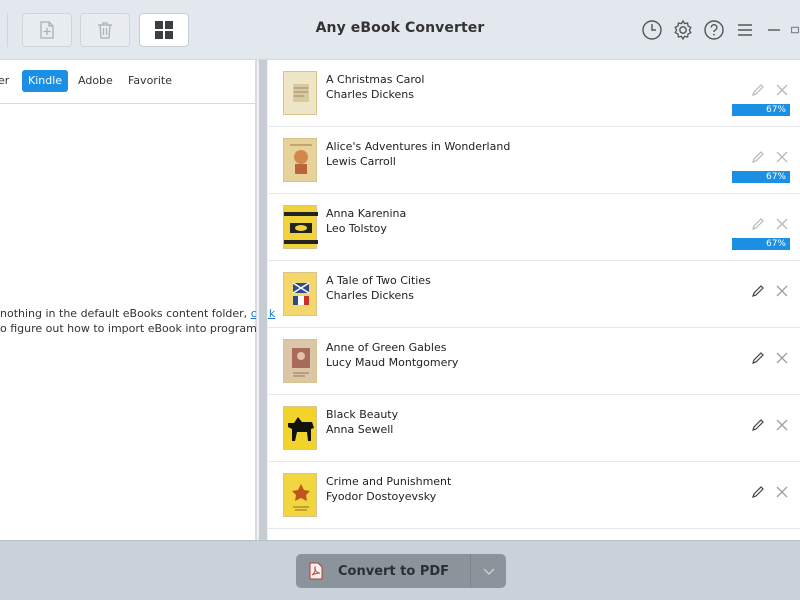 Image resolution: width=800 pixels, height=600 pixels. I want to click on book-title: Anne of Green Gables, so click(386, 347).